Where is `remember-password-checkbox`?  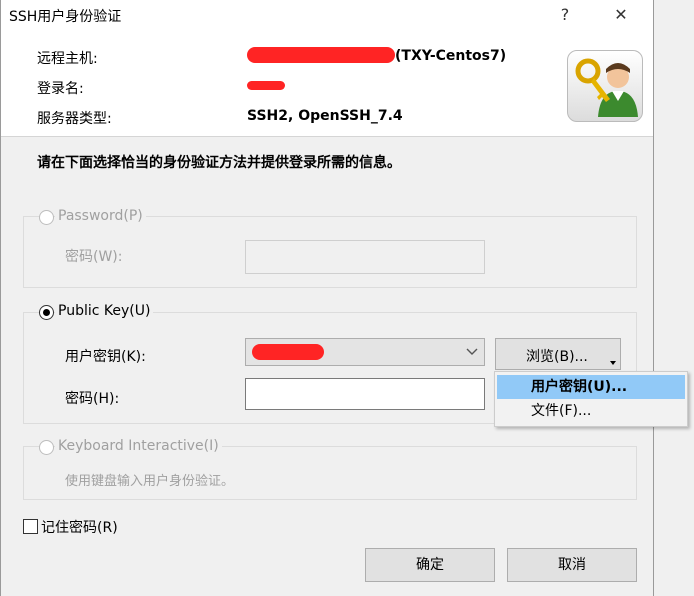
remember-password-checkbox is located at coordinates (30, 526).